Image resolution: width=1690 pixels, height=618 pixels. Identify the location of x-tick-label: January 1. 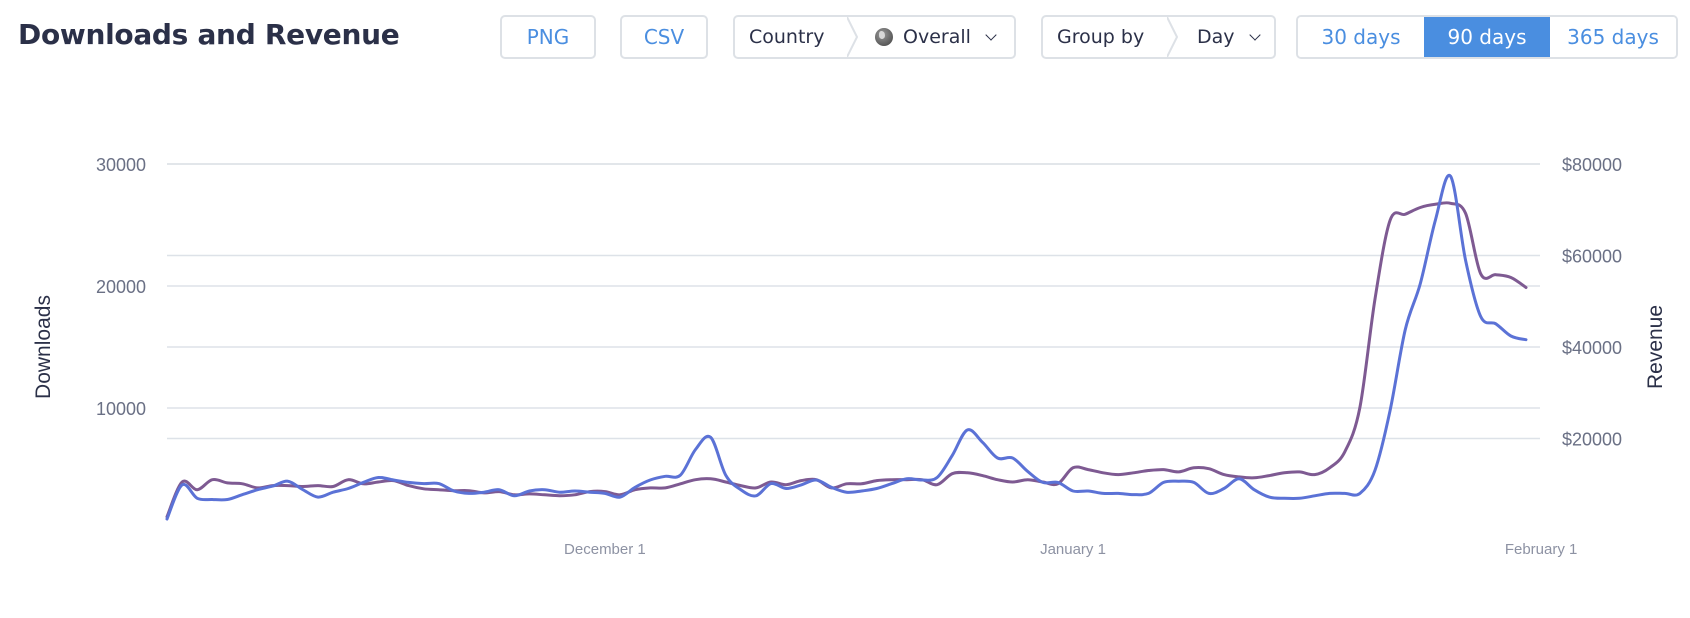
(1073, 549).